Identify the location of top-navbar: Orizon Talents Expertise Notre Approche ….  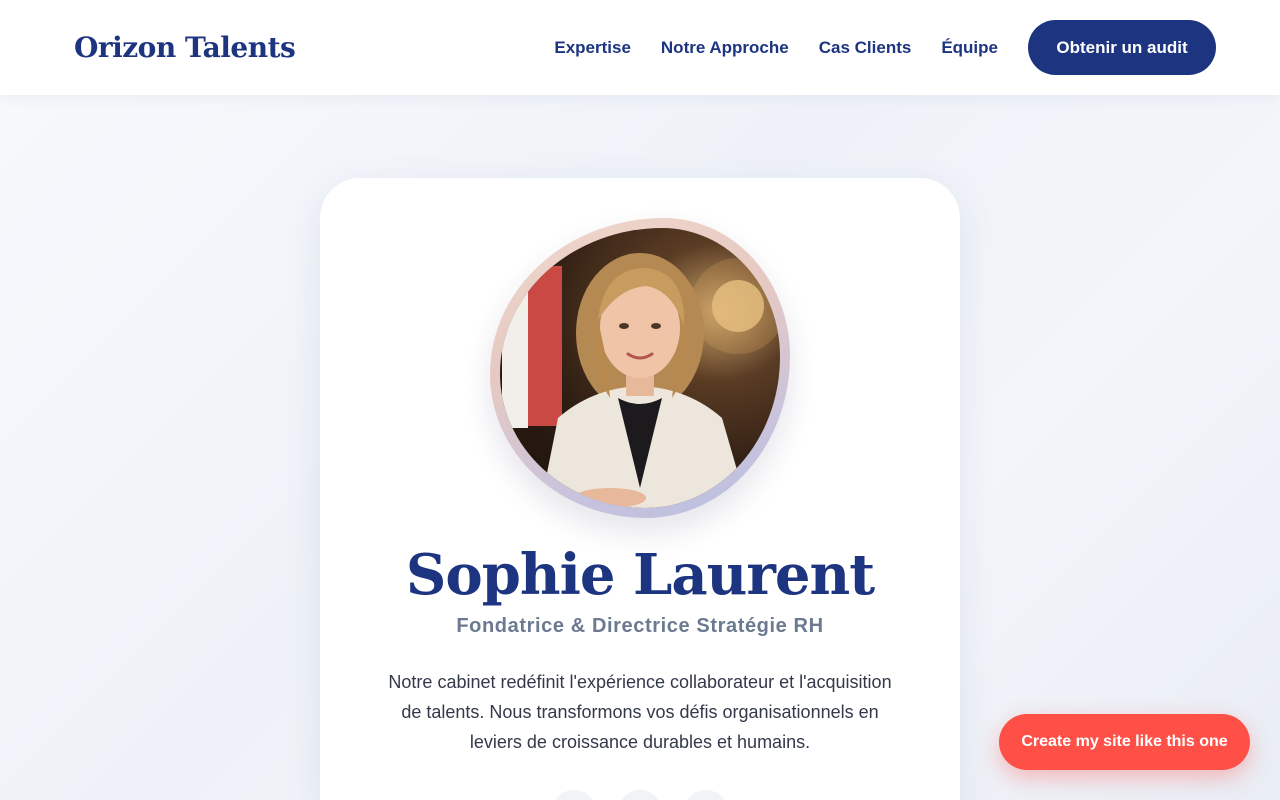
(640, 47).